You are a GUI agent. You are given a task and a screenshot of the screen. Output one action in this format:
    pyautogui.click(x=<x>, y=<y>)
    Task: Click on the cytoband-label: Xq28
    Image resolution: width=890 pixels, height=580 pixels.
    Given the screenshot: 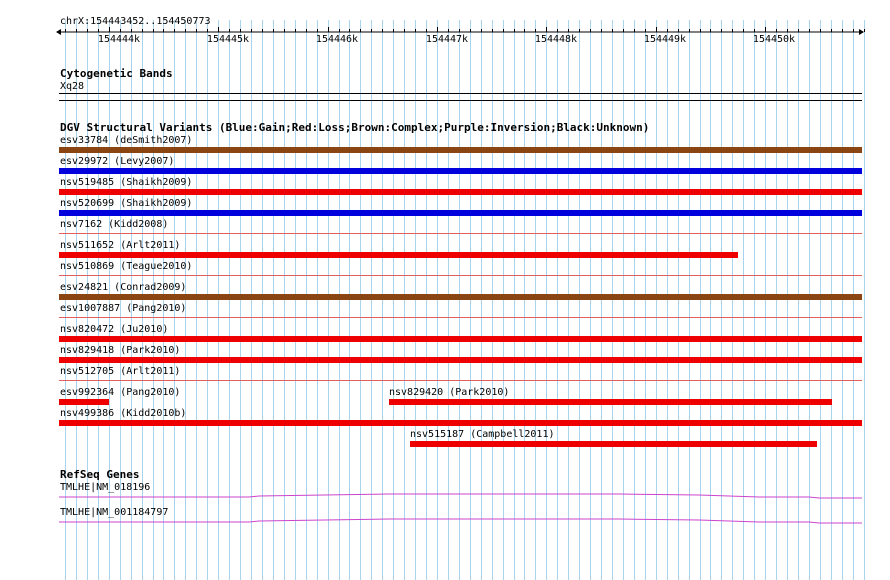 What is the action you would take?
    pyautogui.click(x=72, y=86)
    